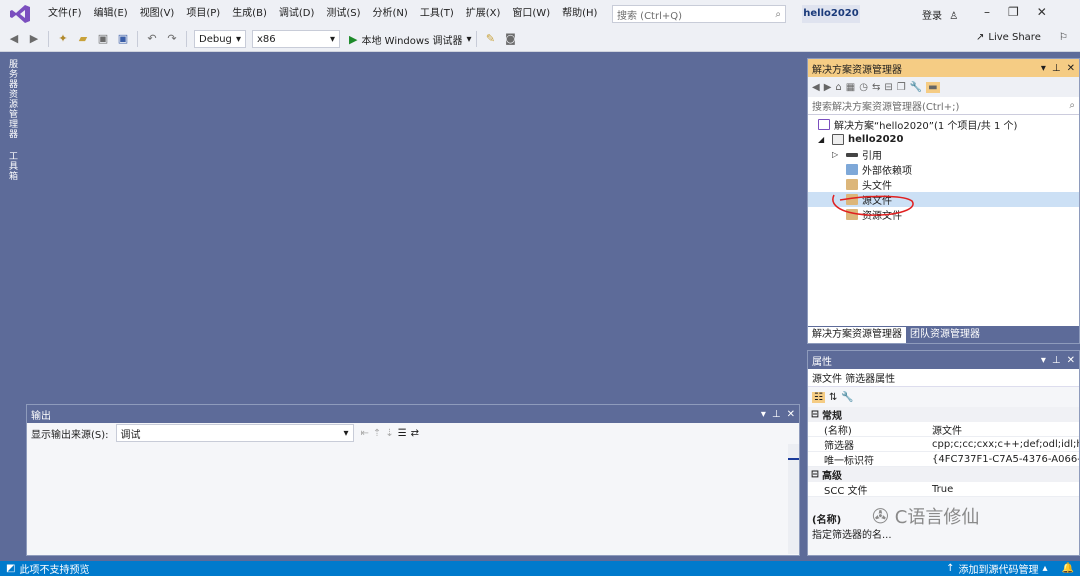  What do you see at coordinates (1003, 459) in the screenshot?
I see `property-value: {4FC737F1-C7A5-4376-A066-` at bounding box center [1003, 459].